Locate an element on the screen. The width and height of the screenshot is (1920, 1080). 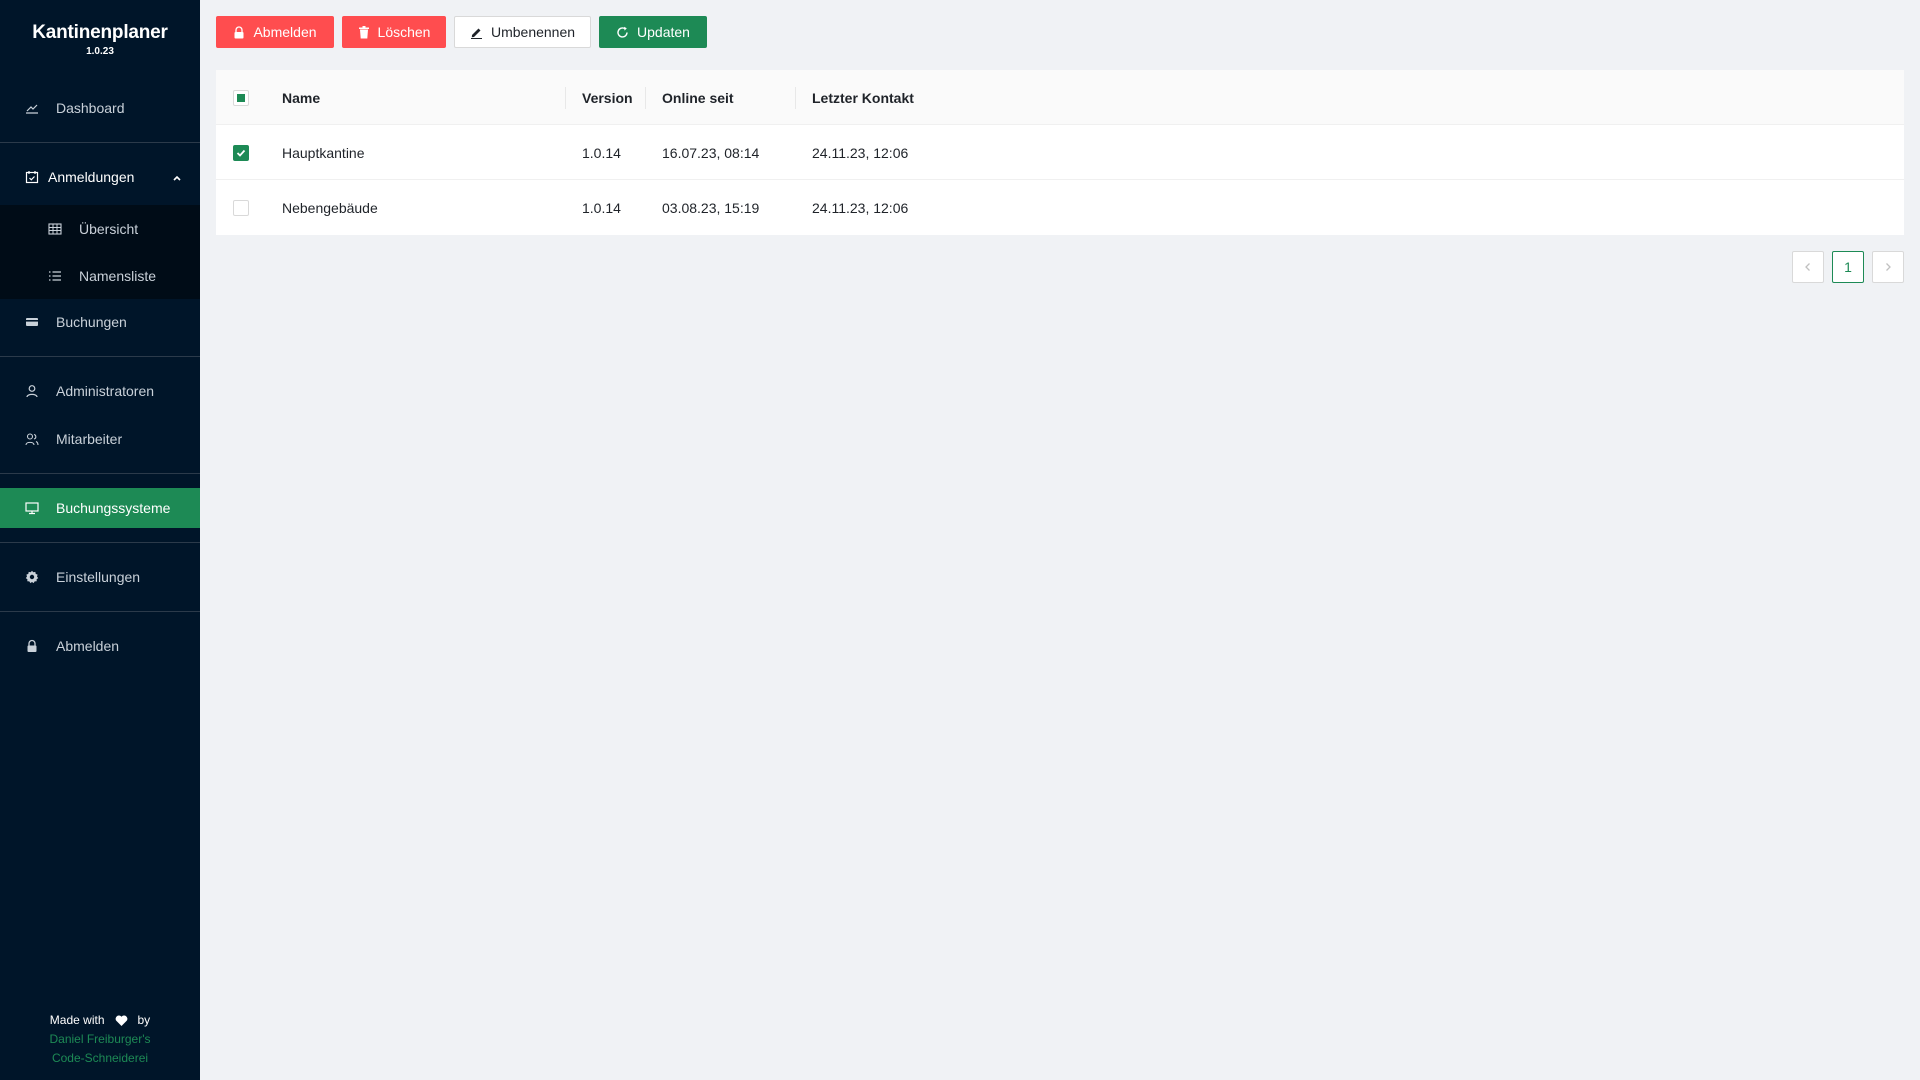
desktop-icon is located at coordinates (32, 508).